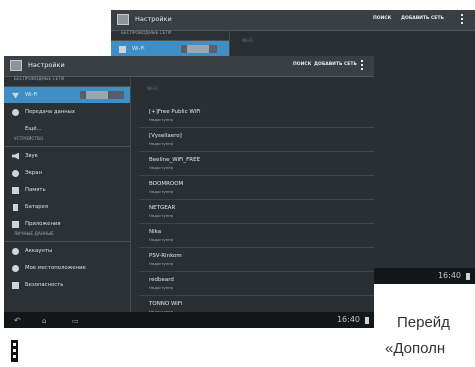 This screenshot has height=367, width=475. What do you see at coordinates (37, 207) in the screenshot?
I see `sidebar-item-label: Батарея` at bounding box center [37, 207].